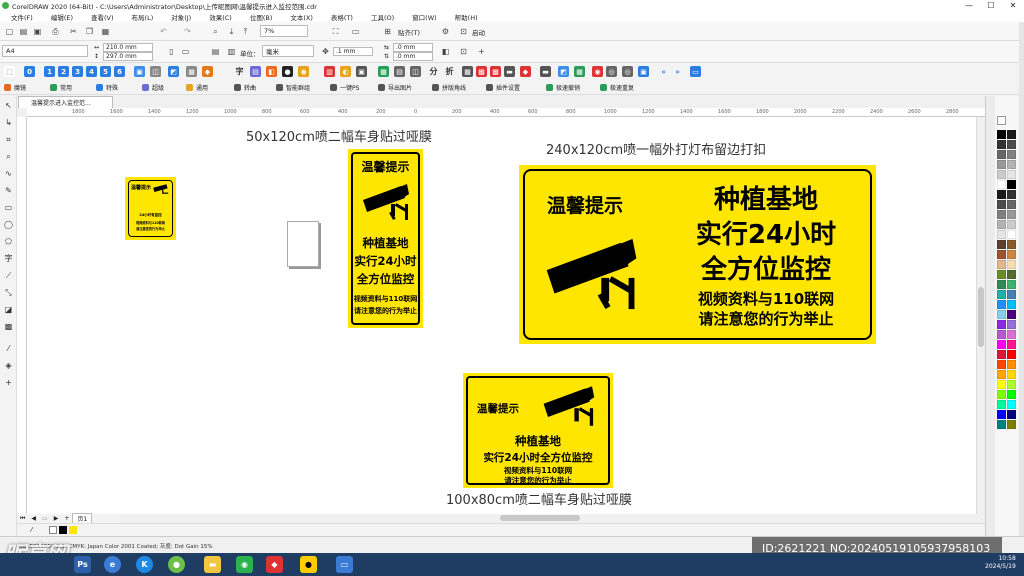  Describe the element at coordinates (22, 17) in the screenshot. I see `menu-file: 文件(F)` at that location.